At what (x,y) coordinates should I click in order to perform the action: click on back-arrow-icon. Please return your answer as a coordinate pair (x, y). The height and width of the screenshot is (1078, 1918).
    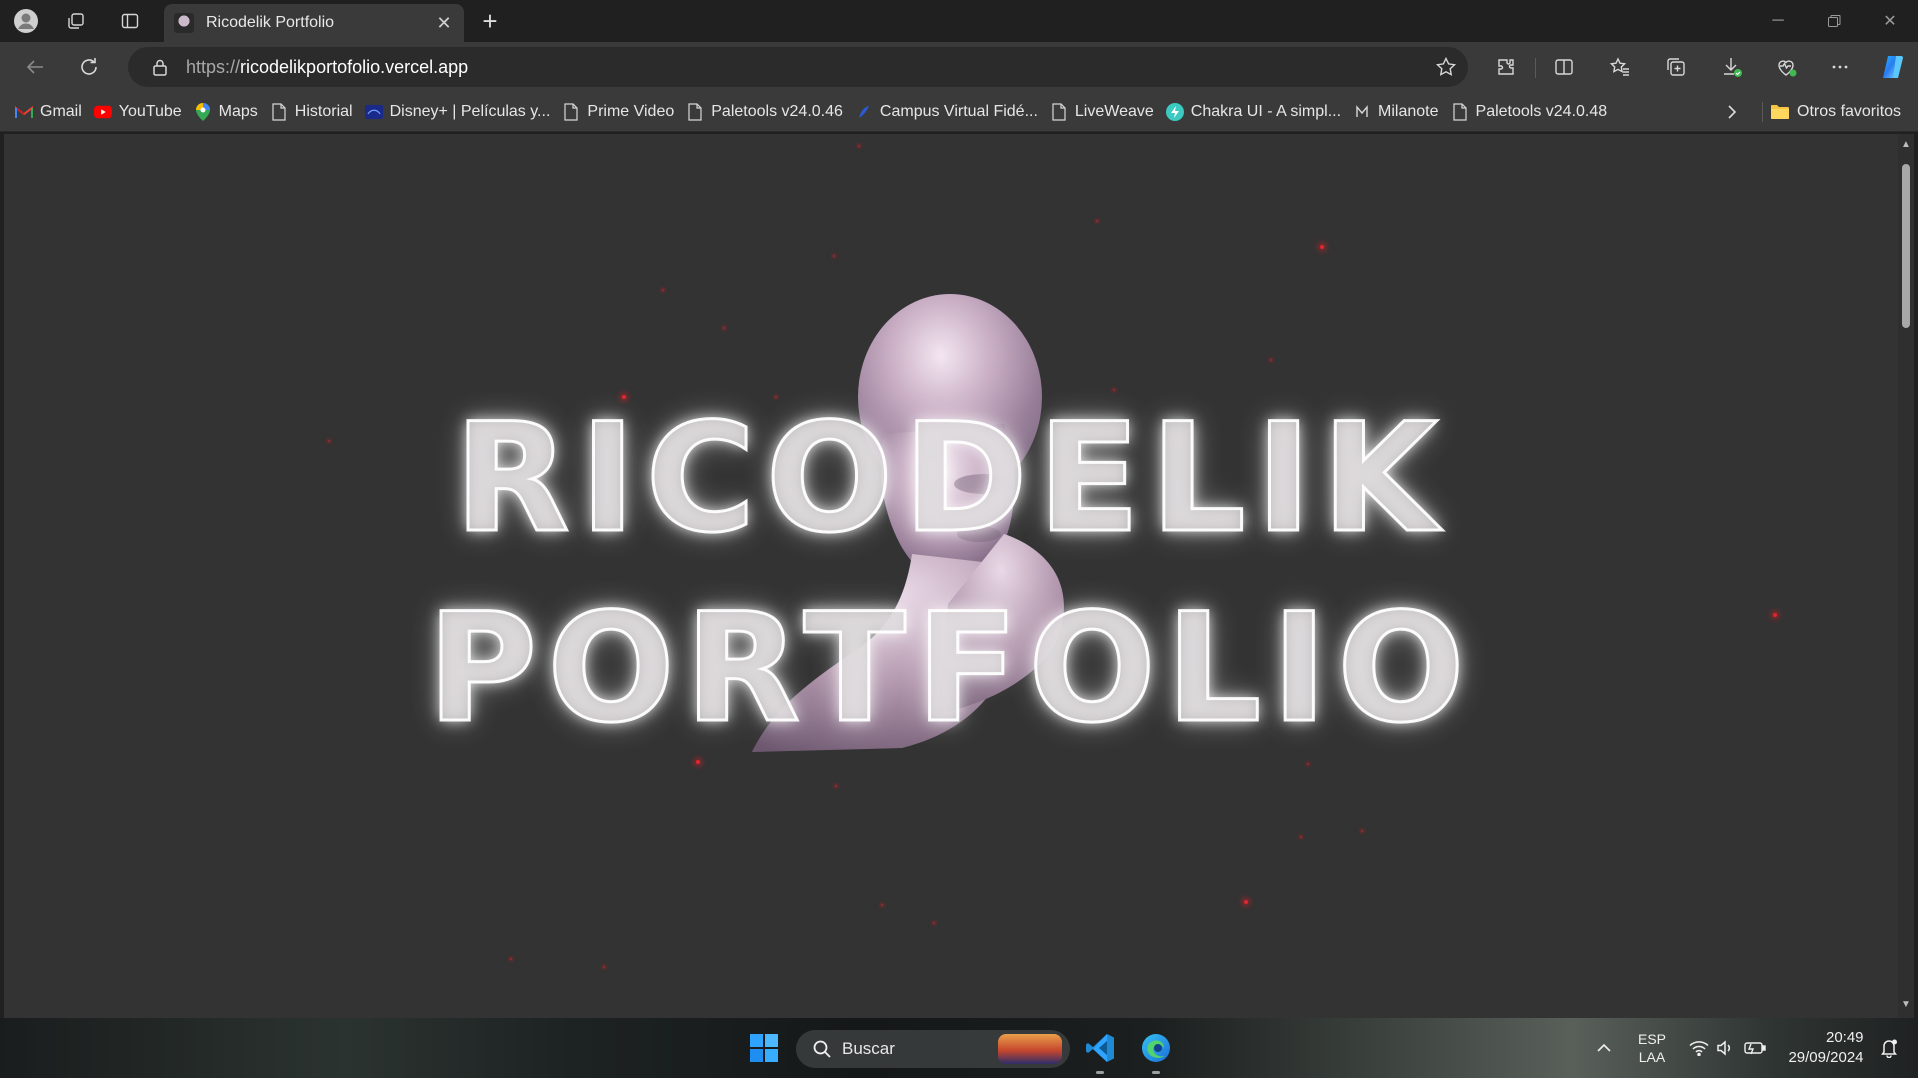
    Looking at the image, I should click on (35, 67).